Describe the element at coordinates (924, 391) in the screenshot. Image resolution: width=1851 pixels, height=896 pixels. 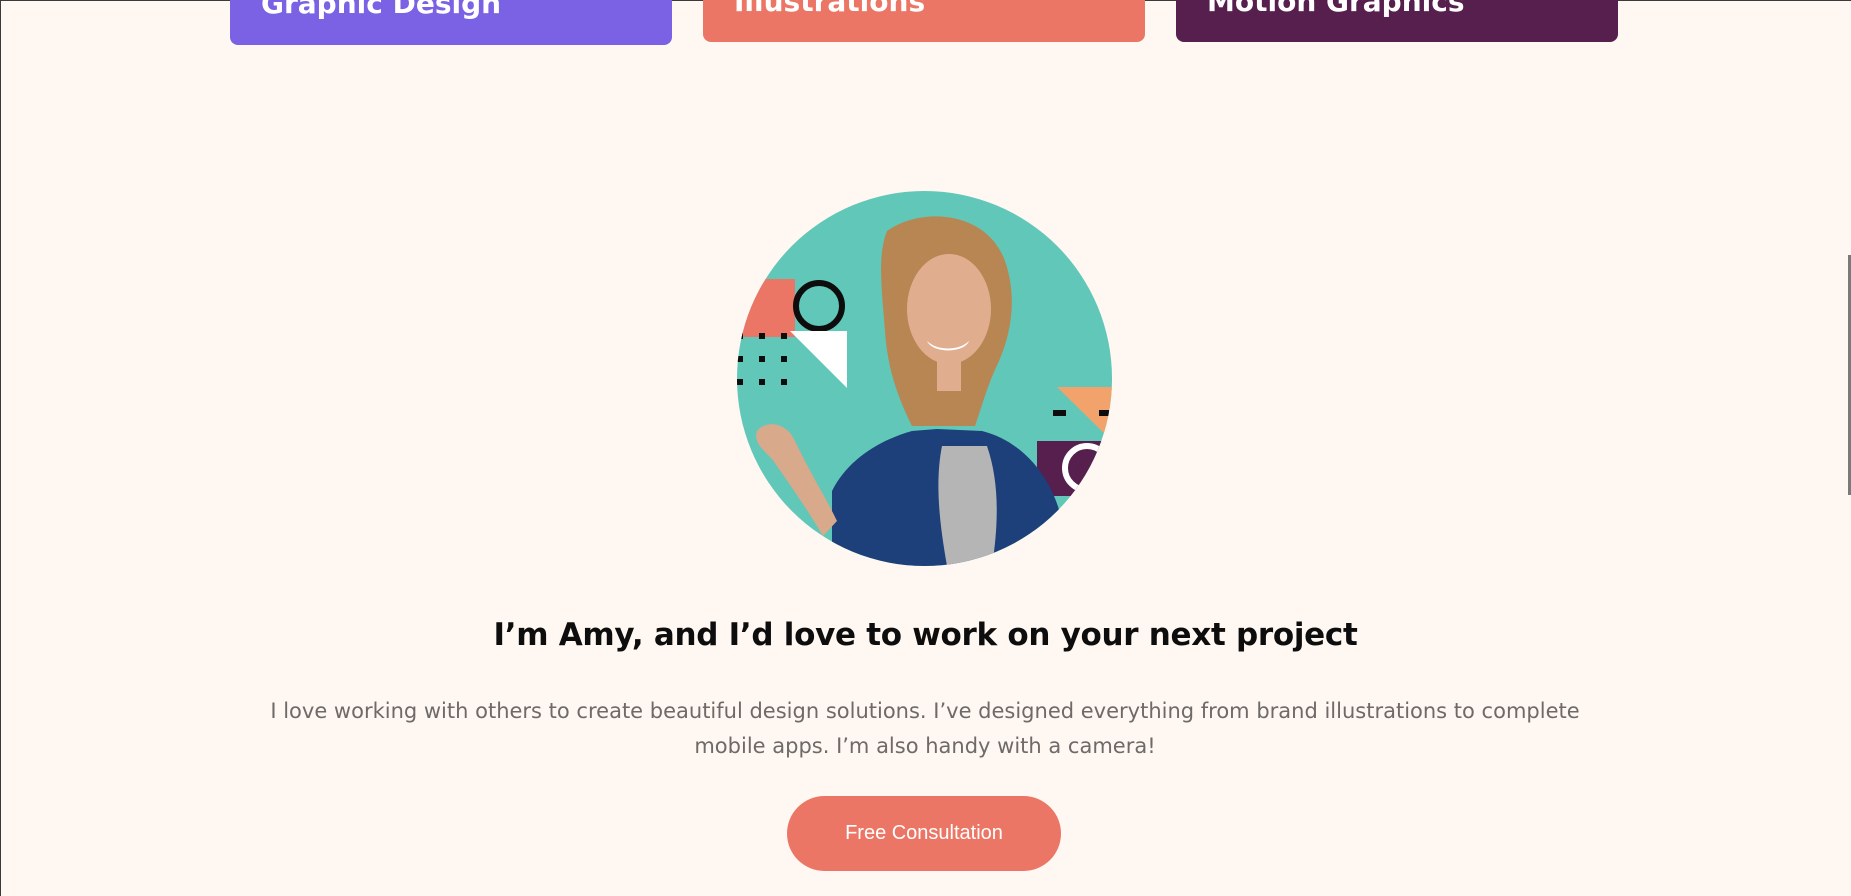
I see `profile-photo-illustration` at that location.